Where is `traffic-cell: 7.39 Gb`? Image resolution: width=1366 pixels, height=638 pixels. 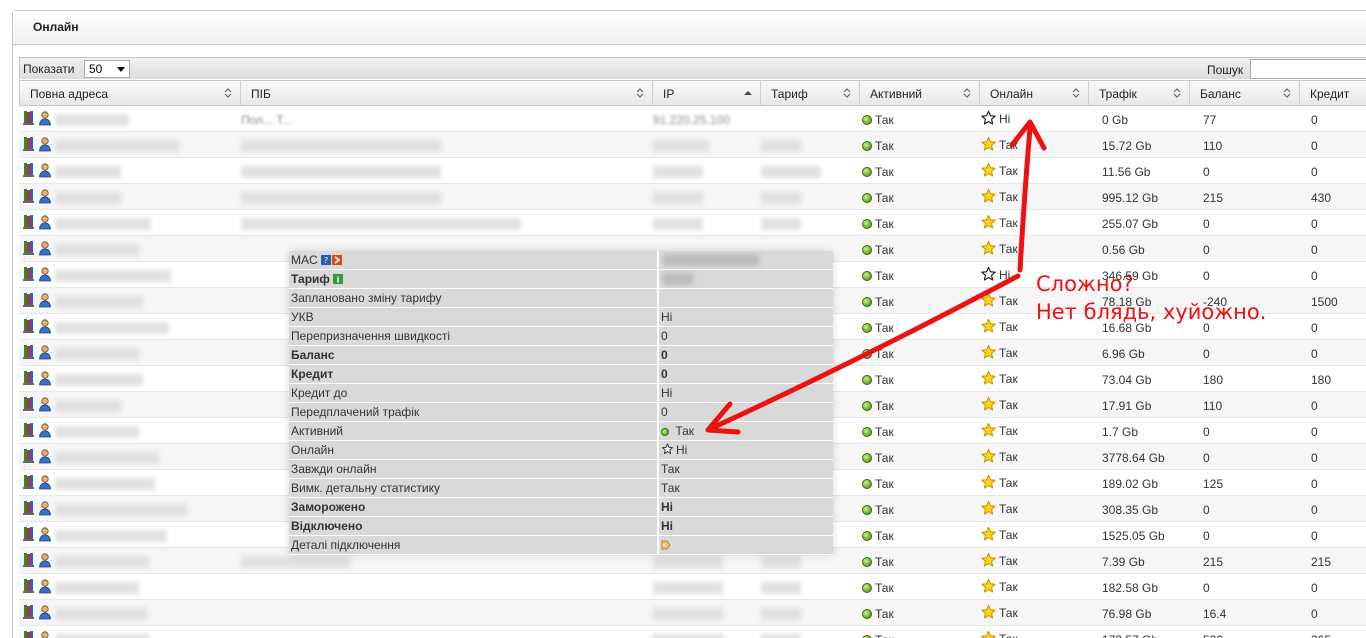 traffic-cell: 7.39 Gb is located at coordinates (1123, 562).